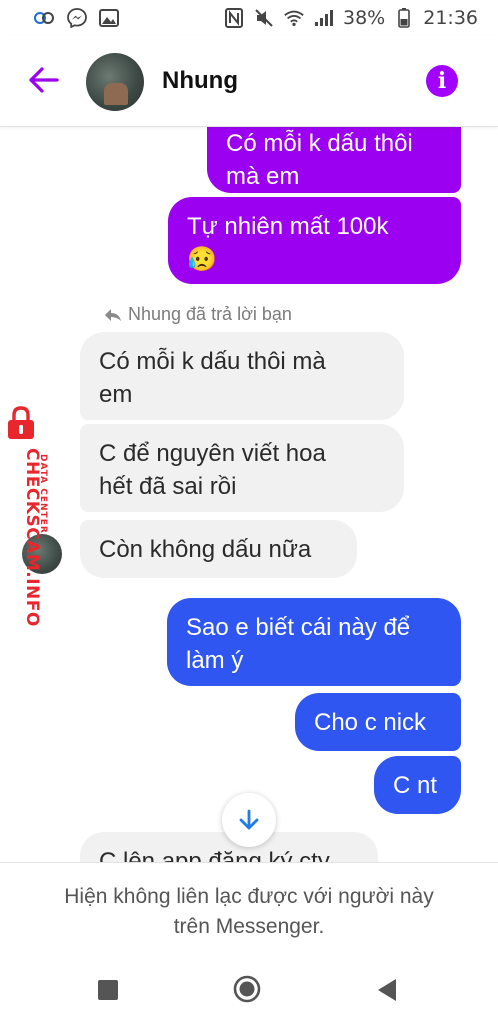 This screenshot has height=1024, width=498. I want to click on conversation-header: Nhung i, so click(249, 81).